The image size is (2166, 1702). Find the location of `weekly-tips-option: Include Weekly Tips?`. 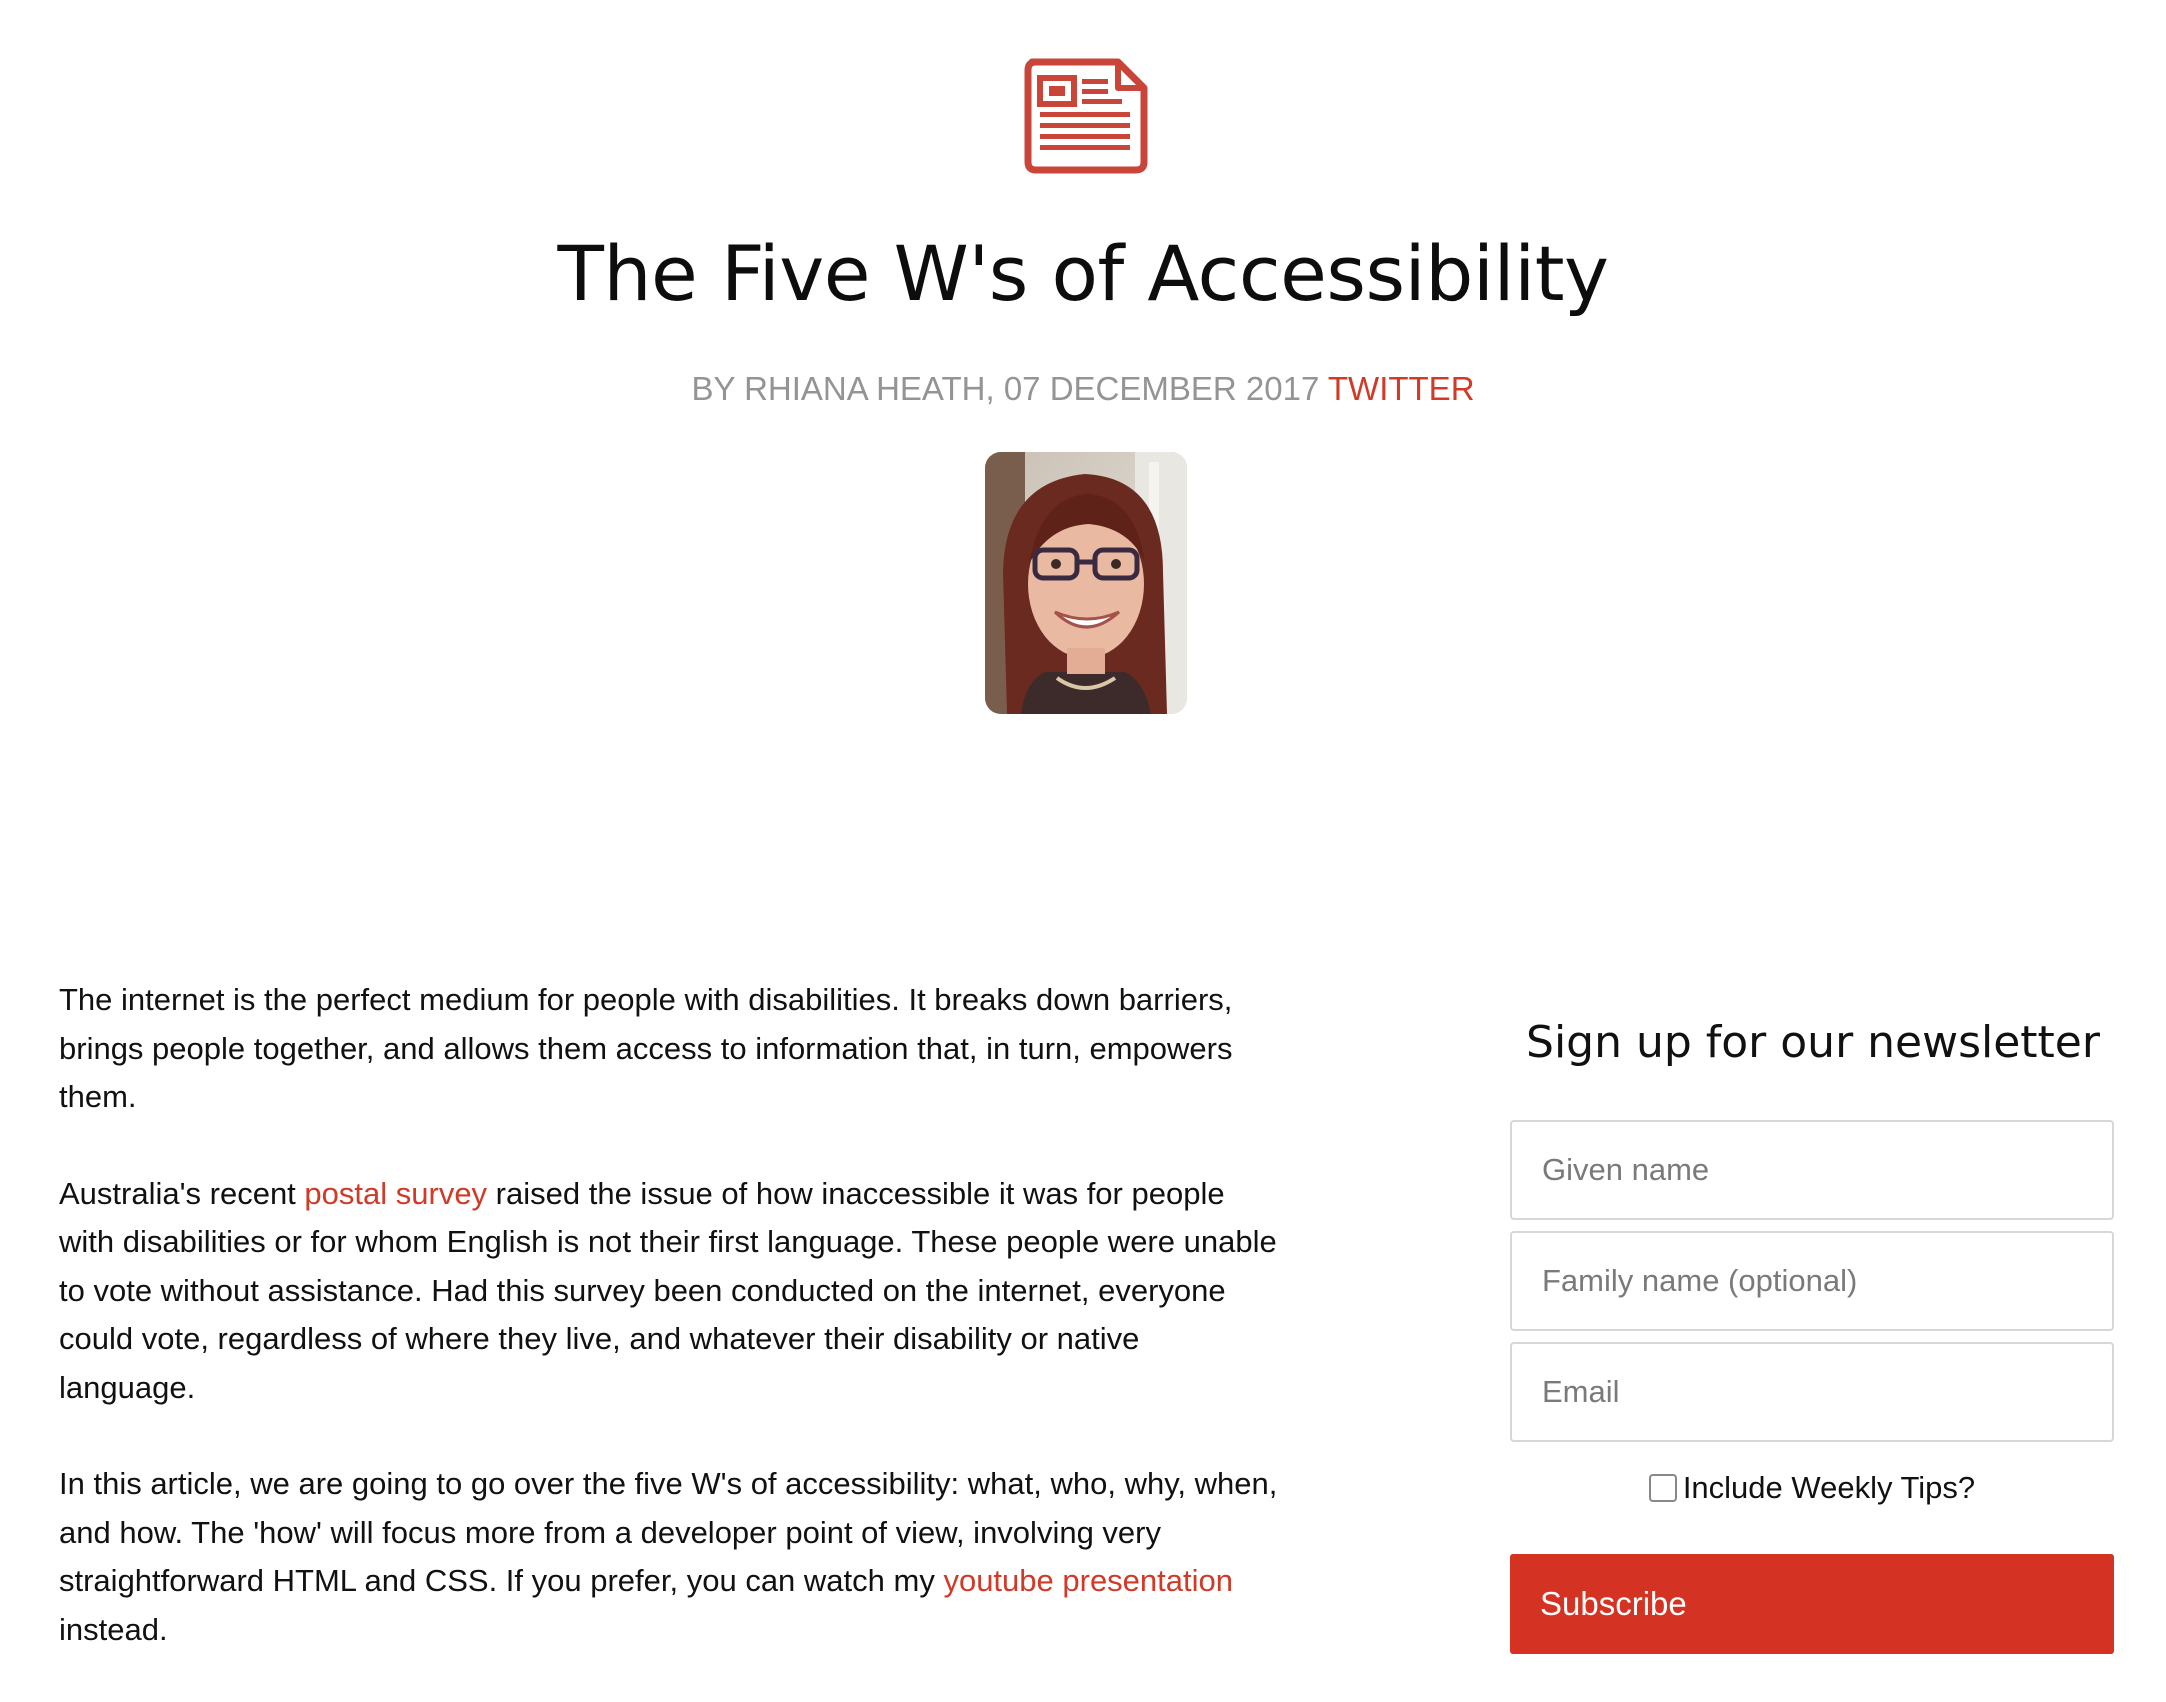

weekly-tips-option: Include Weekly Tips? is located at coordinates (1812, 1488).